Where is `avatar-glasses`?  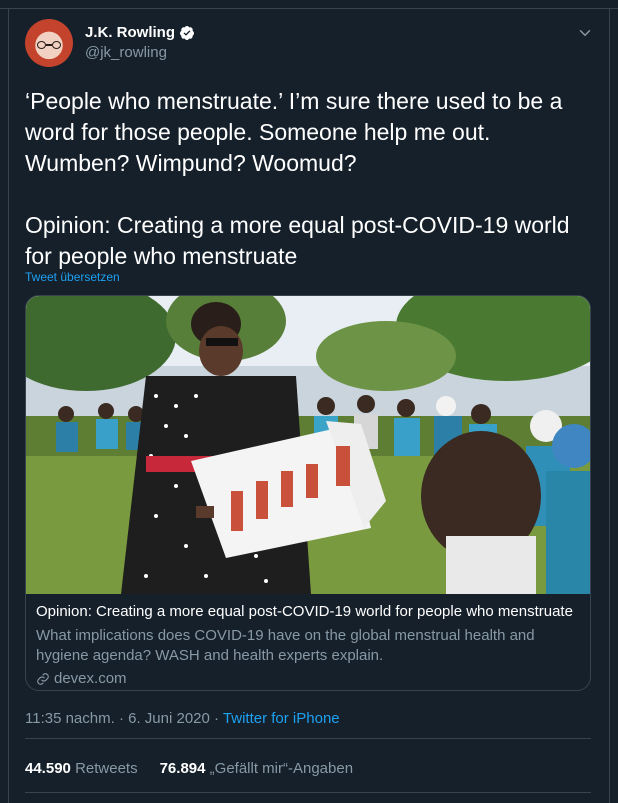 avatar-glasses is located at coordinates (49, 45).